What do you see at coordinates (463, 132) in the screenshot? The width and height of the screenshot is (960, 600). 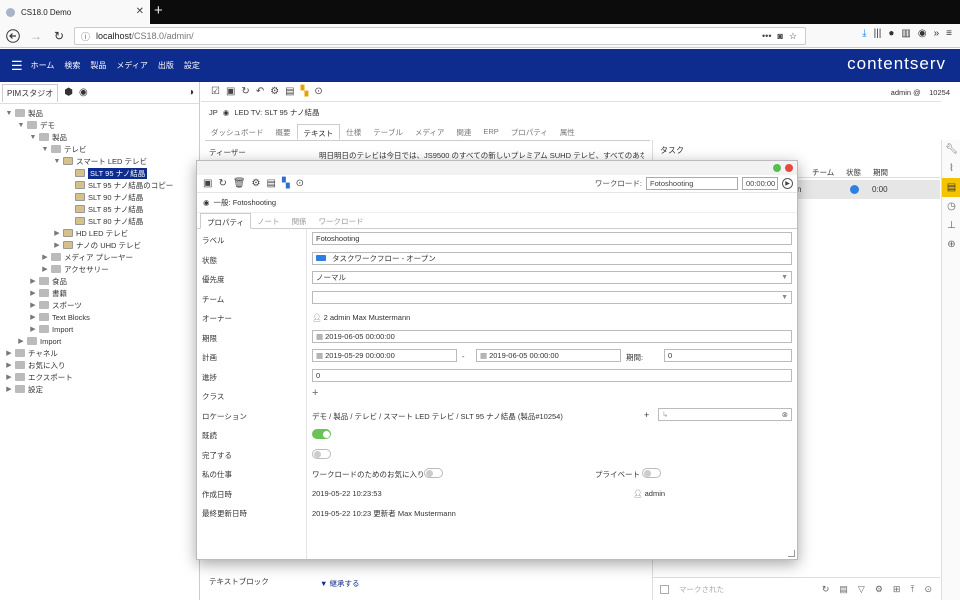 I see `main-tab: 関連` at bounding box center [463, 132].